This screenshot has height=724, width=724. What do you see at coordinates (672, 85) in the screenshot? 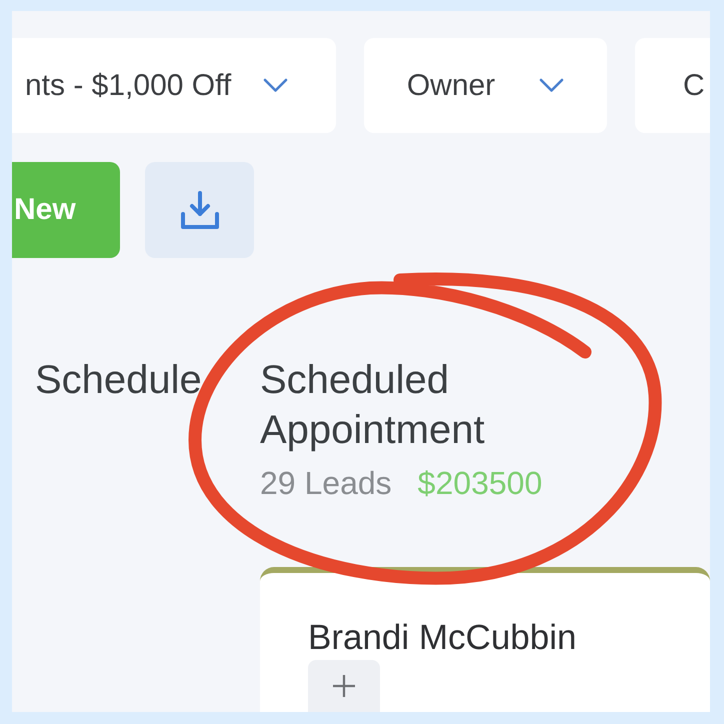
I see `filter-dropdown: C` at bounding box center [672, 85].